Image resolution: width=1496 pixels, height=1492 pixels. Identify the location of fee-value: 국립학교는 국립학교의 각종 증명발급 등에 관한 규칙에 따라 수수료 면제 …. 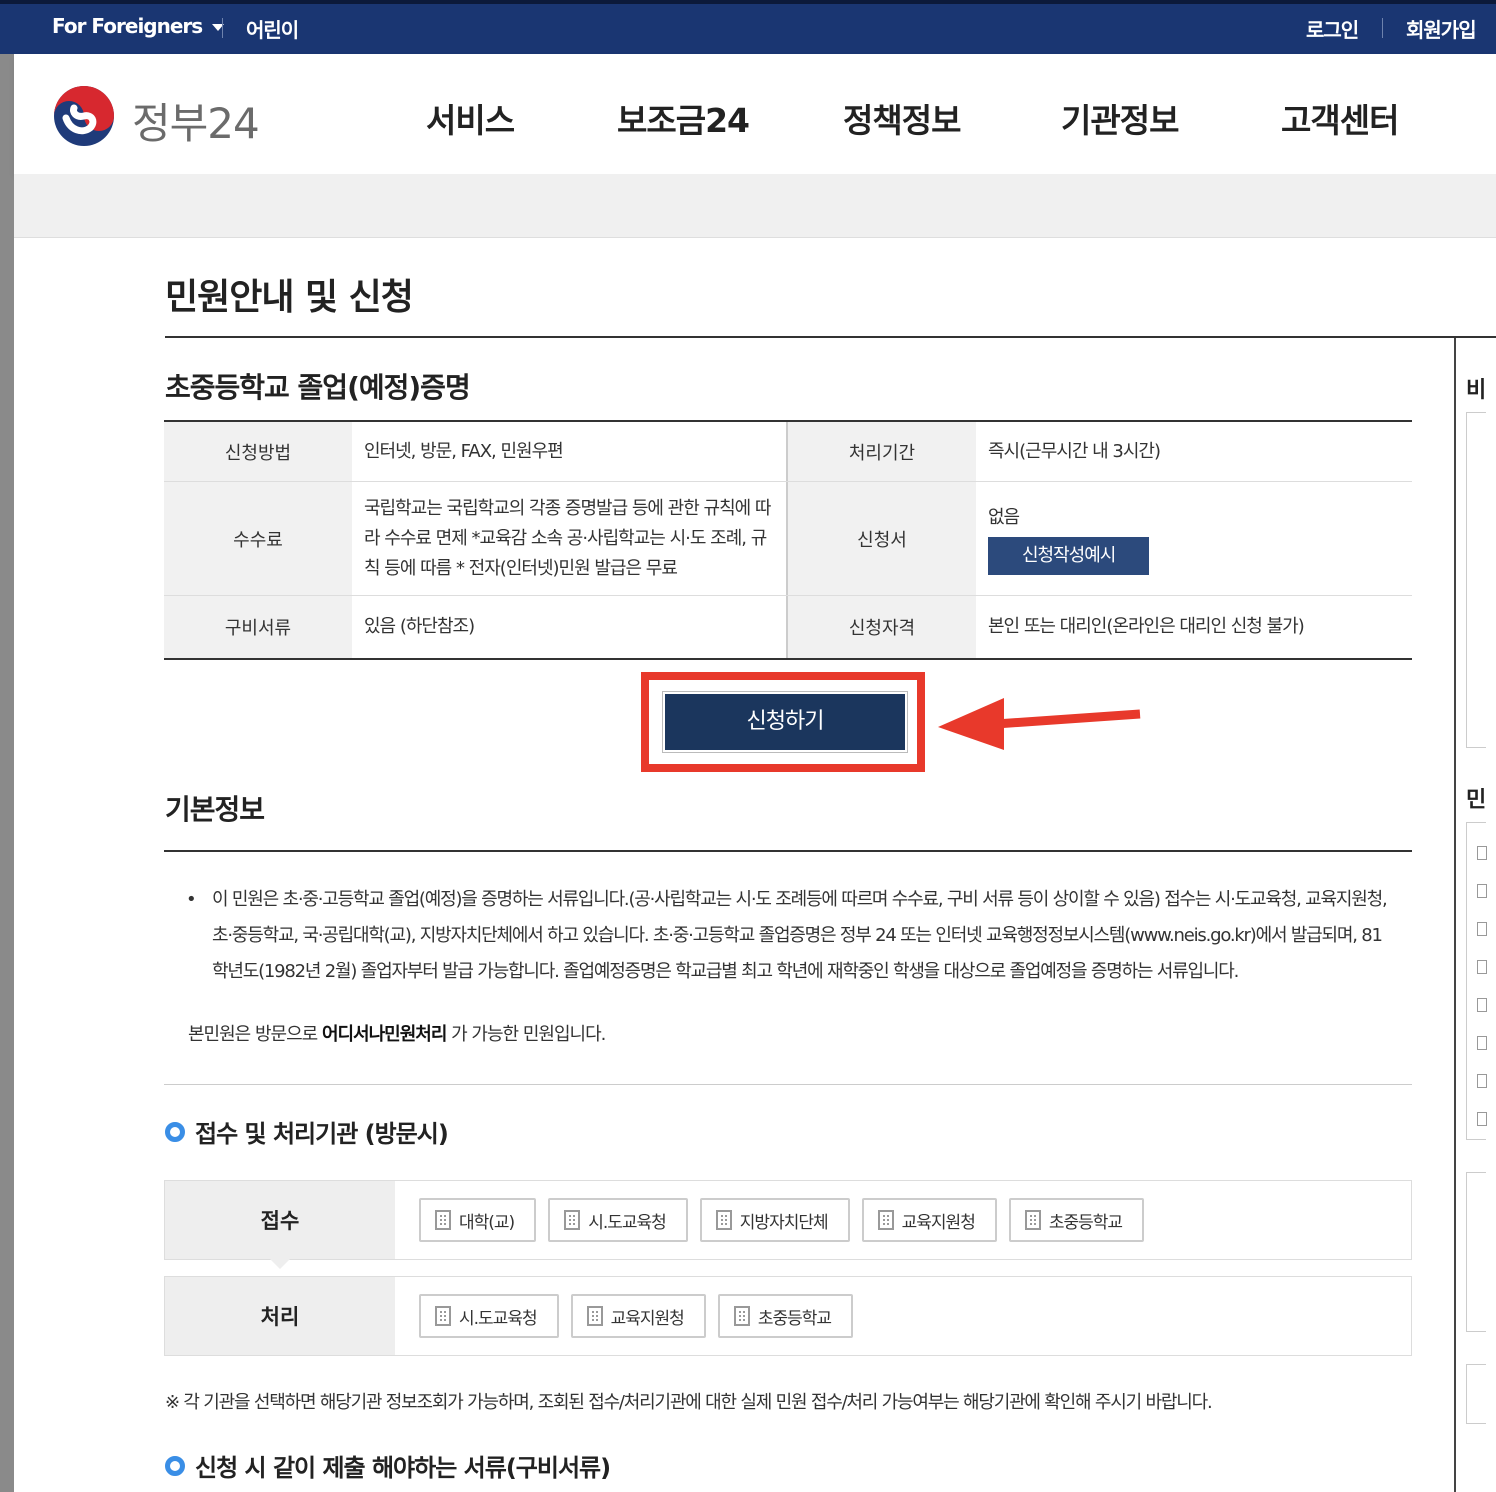
(570, 538).